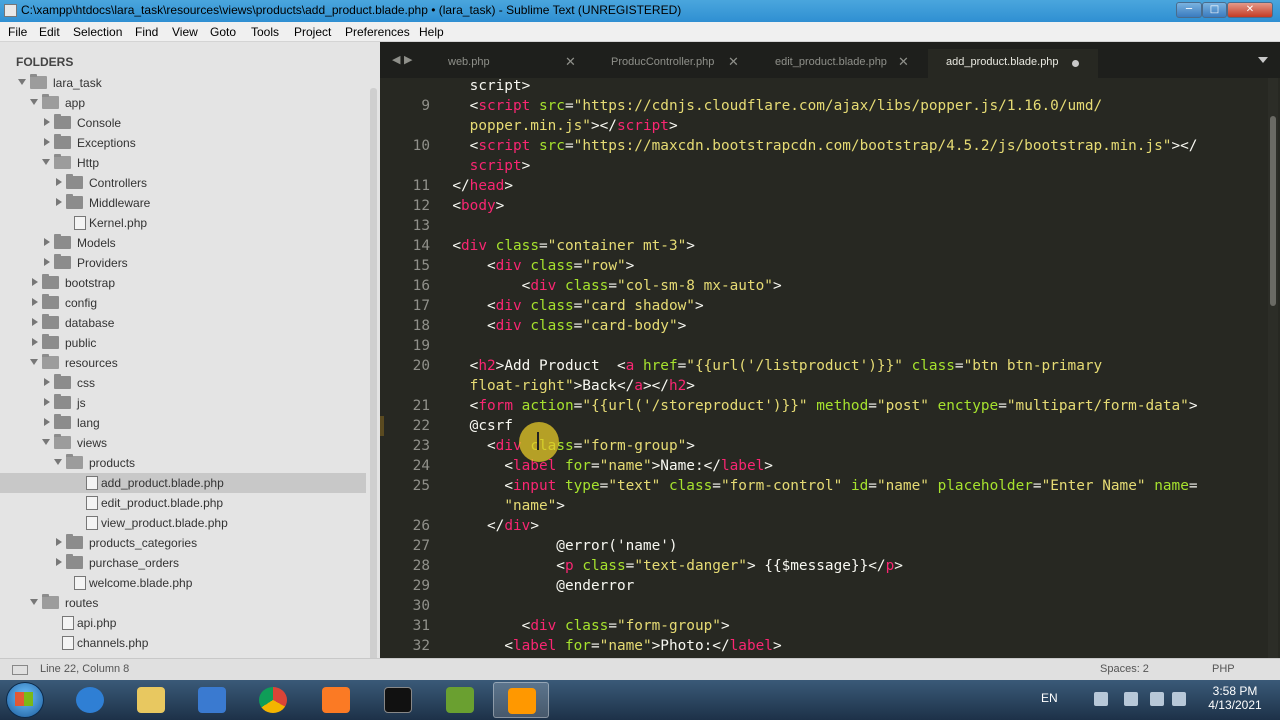 The height and width of the screenshot is (720, 1280). Describe the element at coordinates (1179, 699) in the screenshot. I see `volume-icon` at that location.